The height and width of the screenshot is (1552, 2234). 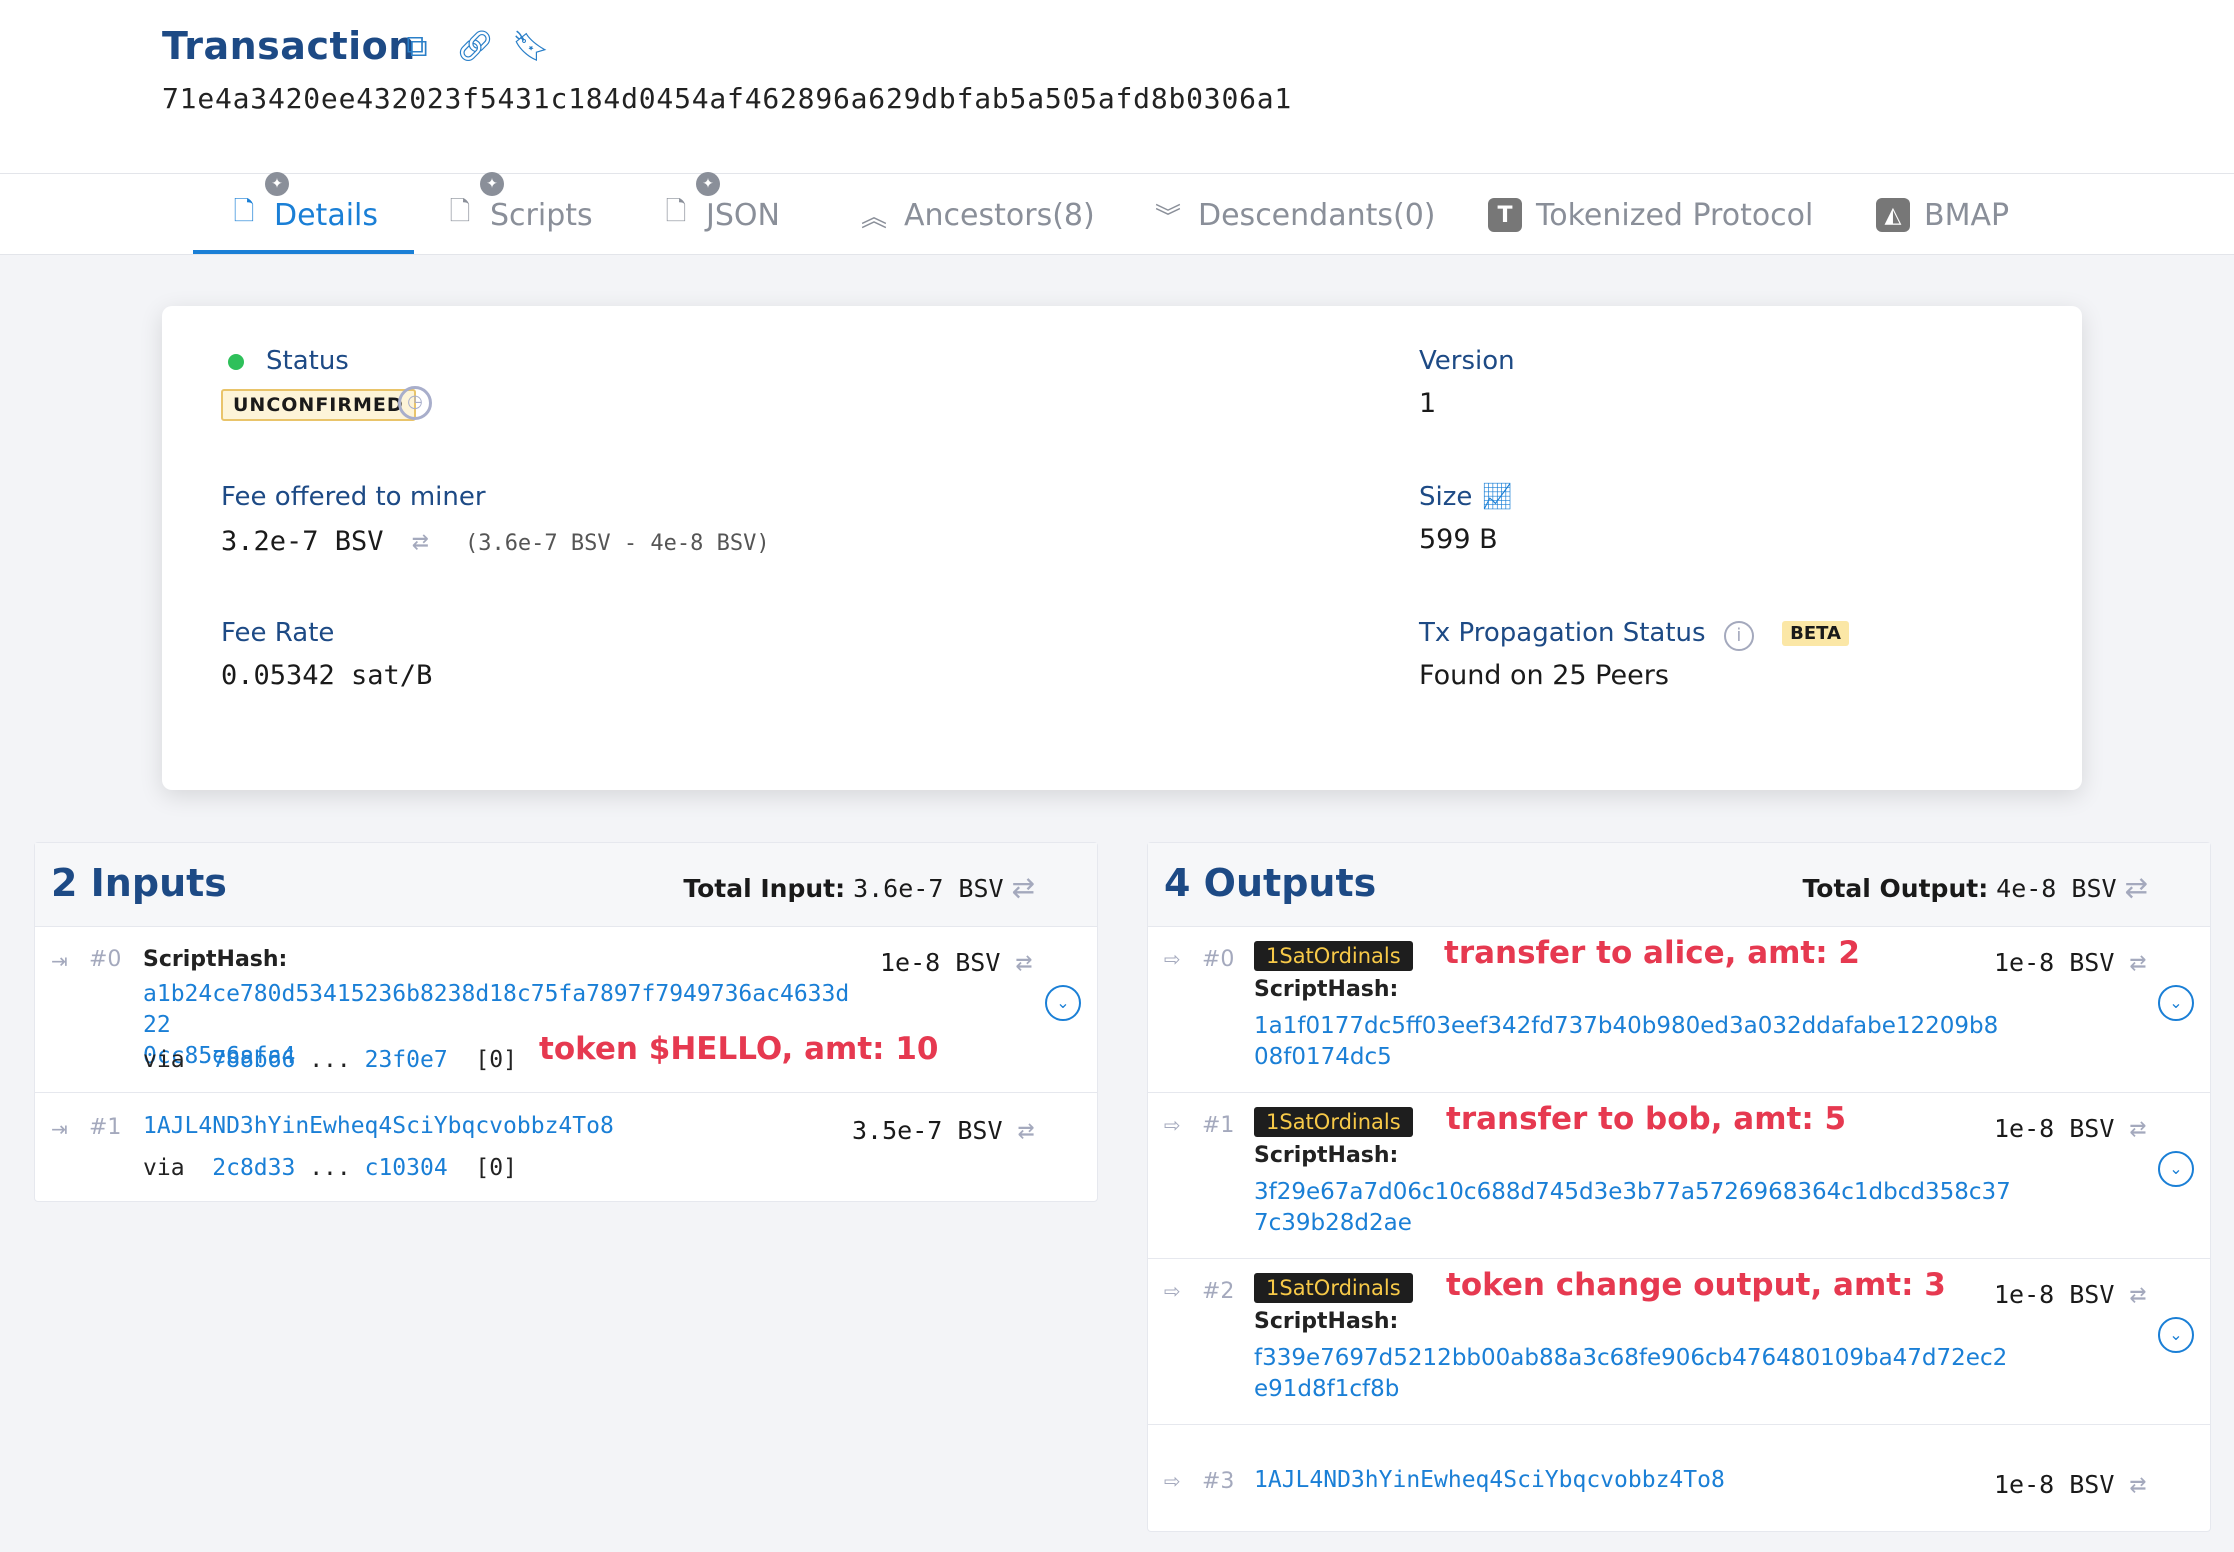 I want to click on tab-label: Scripts, so click(x=541, y=215).